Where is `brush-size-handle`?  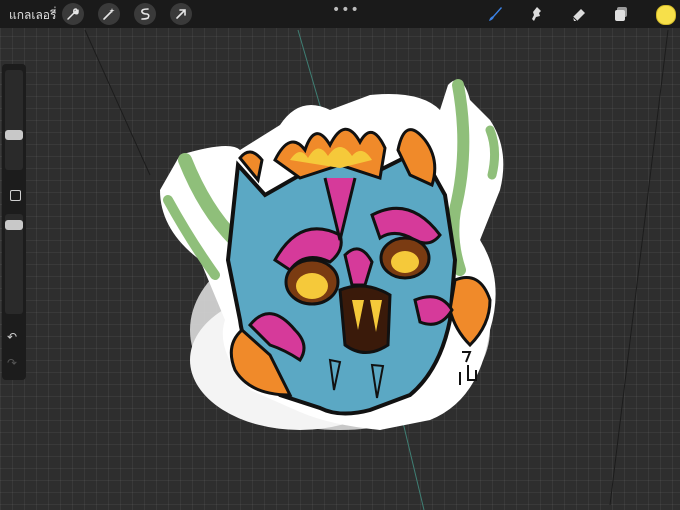 brush-size-handle is located at coordinates (14, 135).